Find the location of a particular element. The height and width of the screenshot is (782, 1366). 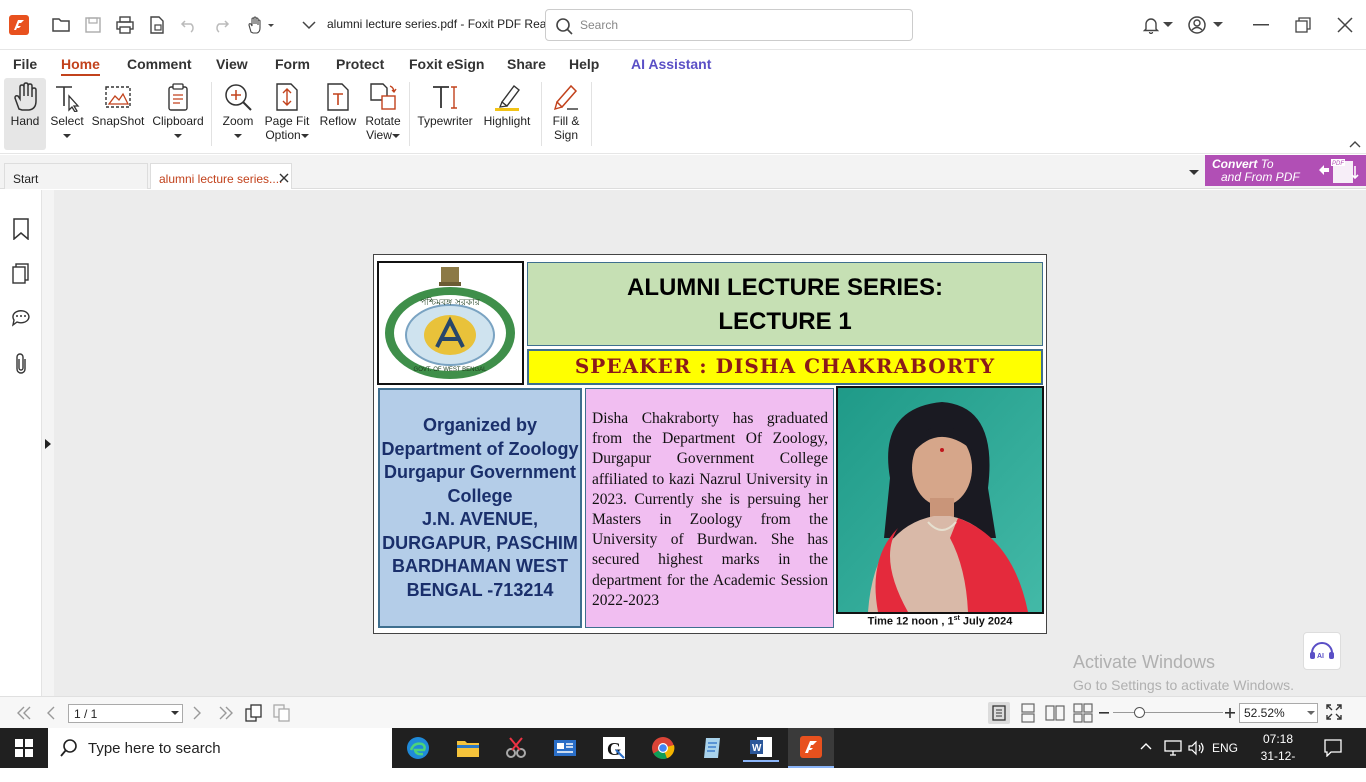

clipboard-dropdown-icon is located at coordinates (178, 136).